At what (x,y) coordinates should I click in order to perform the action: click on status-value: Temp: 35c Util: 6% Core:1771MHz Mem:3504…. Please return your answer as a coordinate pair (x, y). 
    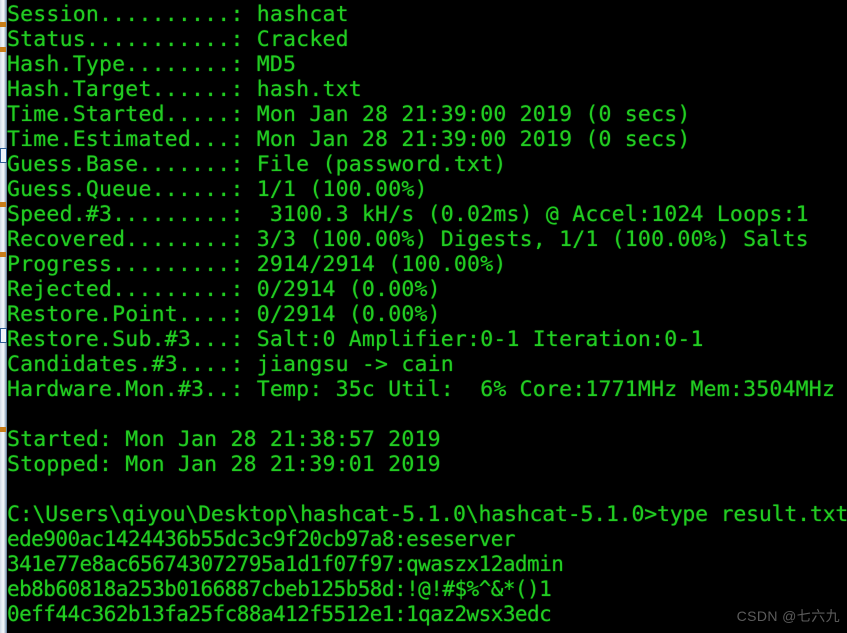
    Looking at the image, I should click on (546, 389).